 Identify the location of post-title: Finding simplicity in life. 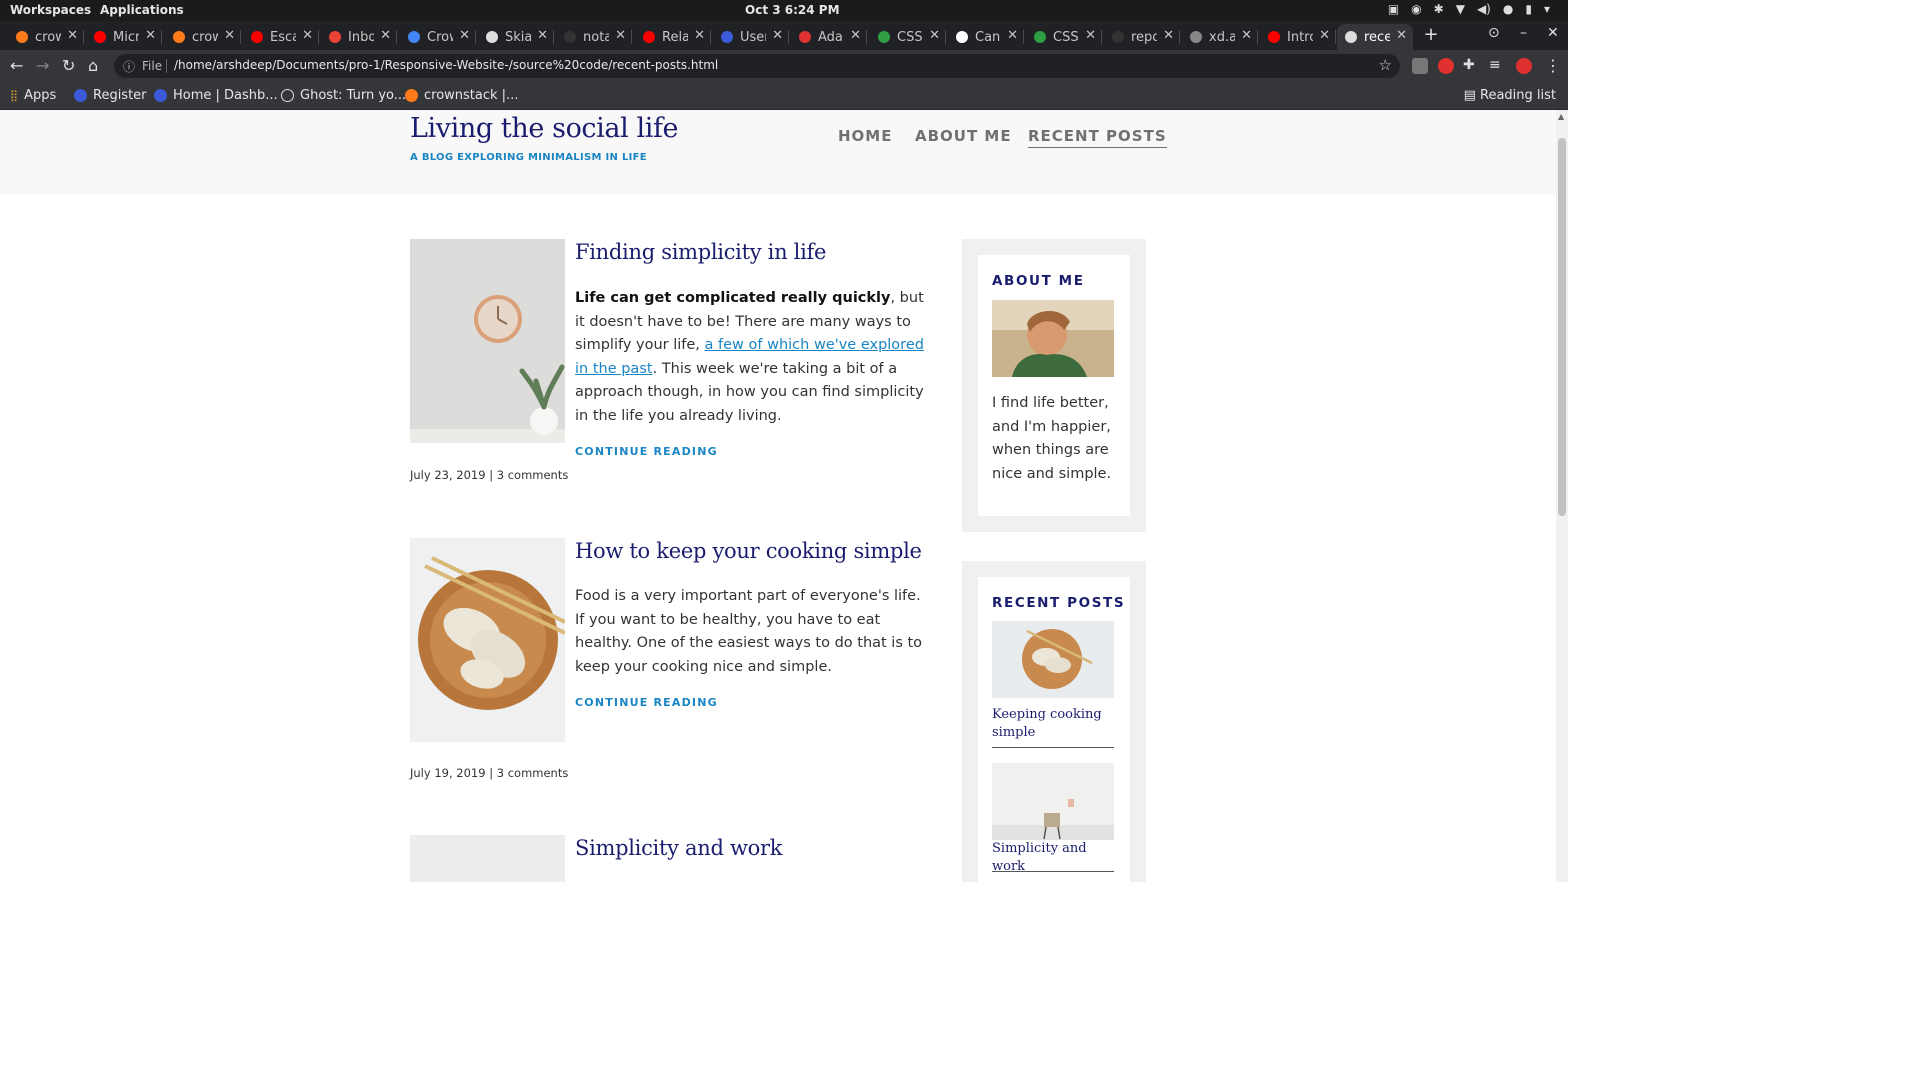
(700, 252).